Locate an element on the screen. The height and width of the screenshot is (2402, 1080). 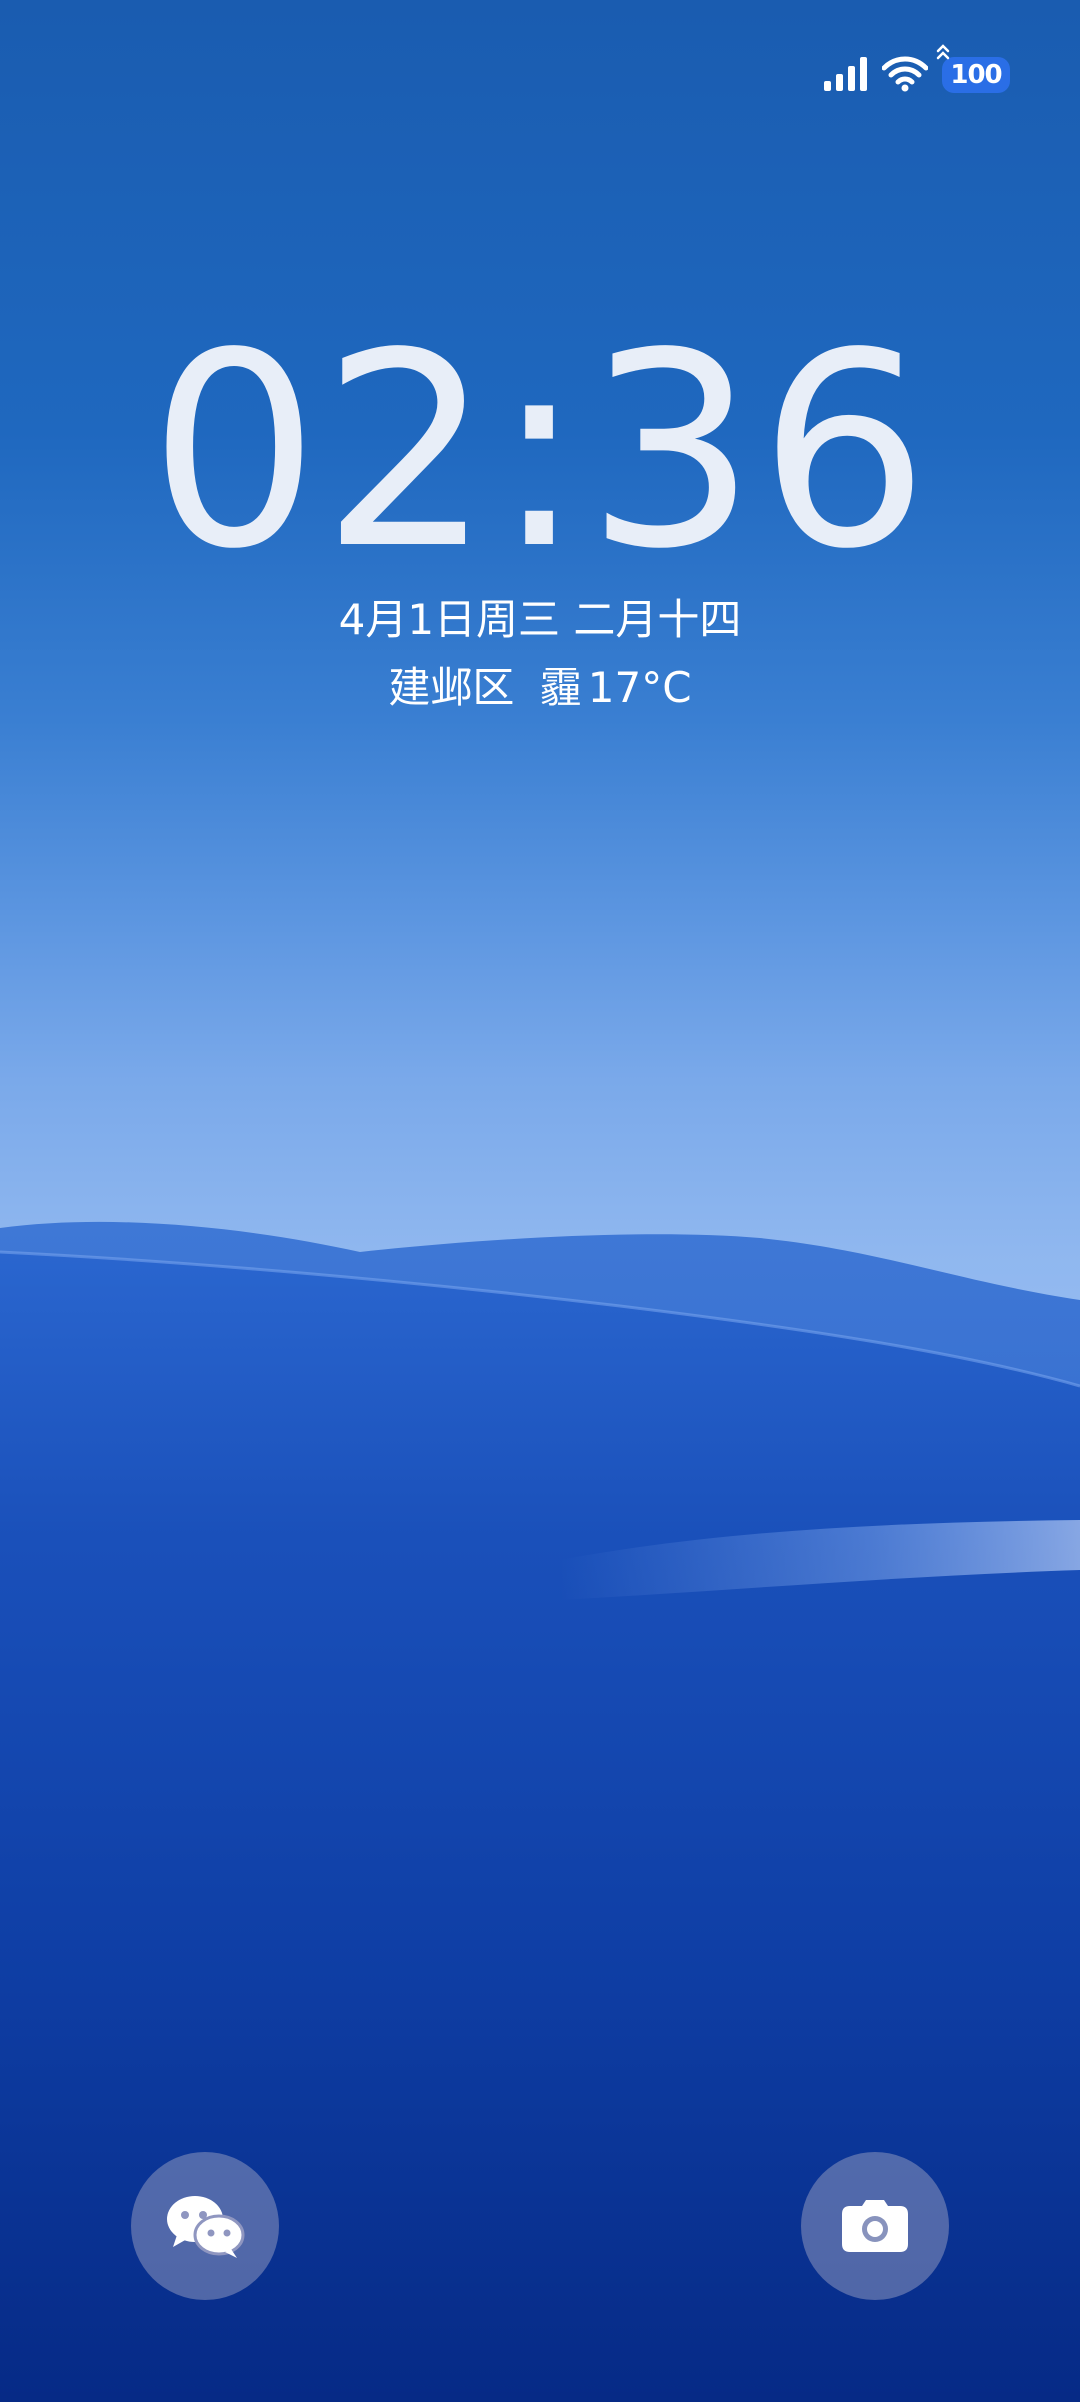
cellular-signal-icon is located at coordinates (845, 74).